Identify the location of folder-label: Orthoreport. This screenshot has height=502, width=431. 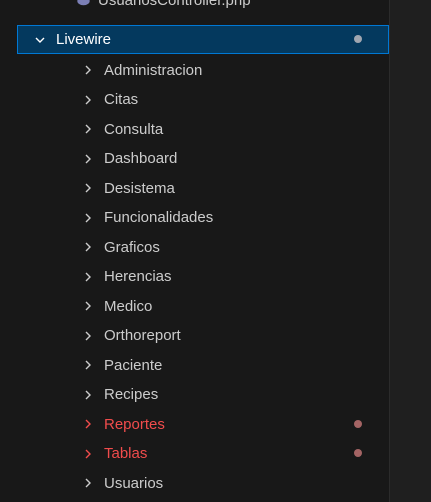
(142, 335).